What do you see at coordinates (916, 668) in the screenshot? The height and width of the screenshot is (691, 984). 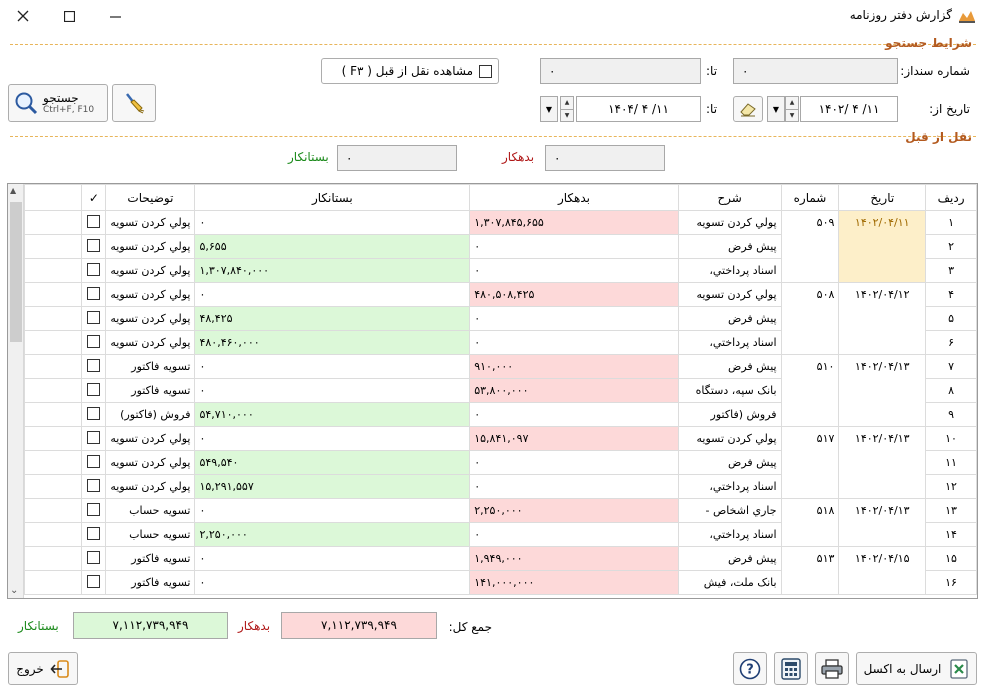 I see `export-excel-button: ارسال به اکسل` at bounding box center [916, 668].